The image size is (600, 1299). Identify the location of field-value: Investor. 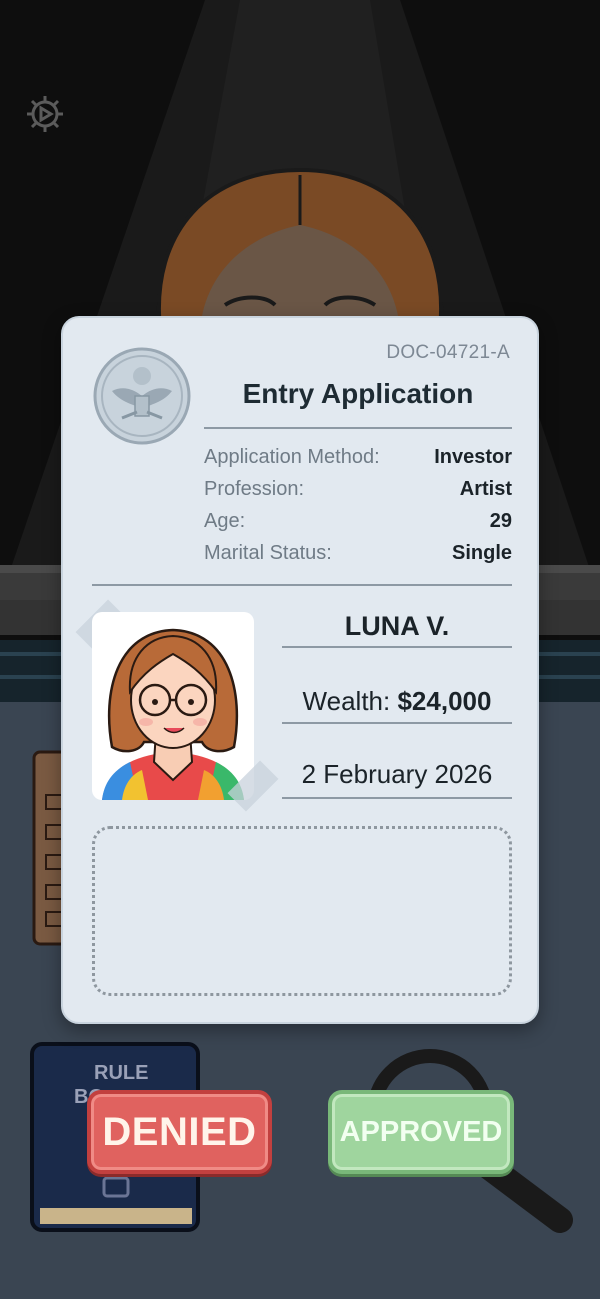
(473, 457).